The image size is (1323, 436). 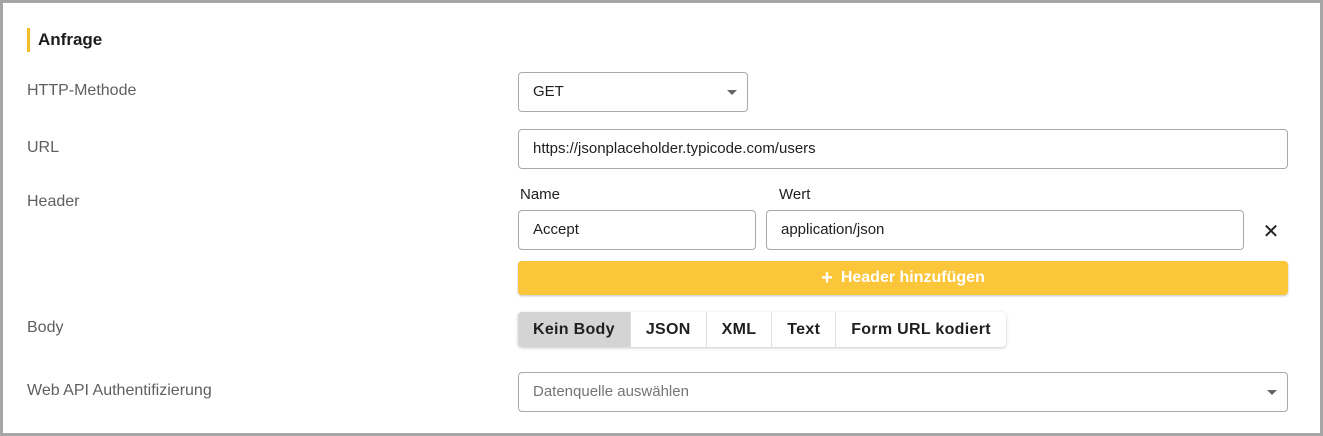 I want to click on header-value-input: application/json, so click(x=1005, y=230).